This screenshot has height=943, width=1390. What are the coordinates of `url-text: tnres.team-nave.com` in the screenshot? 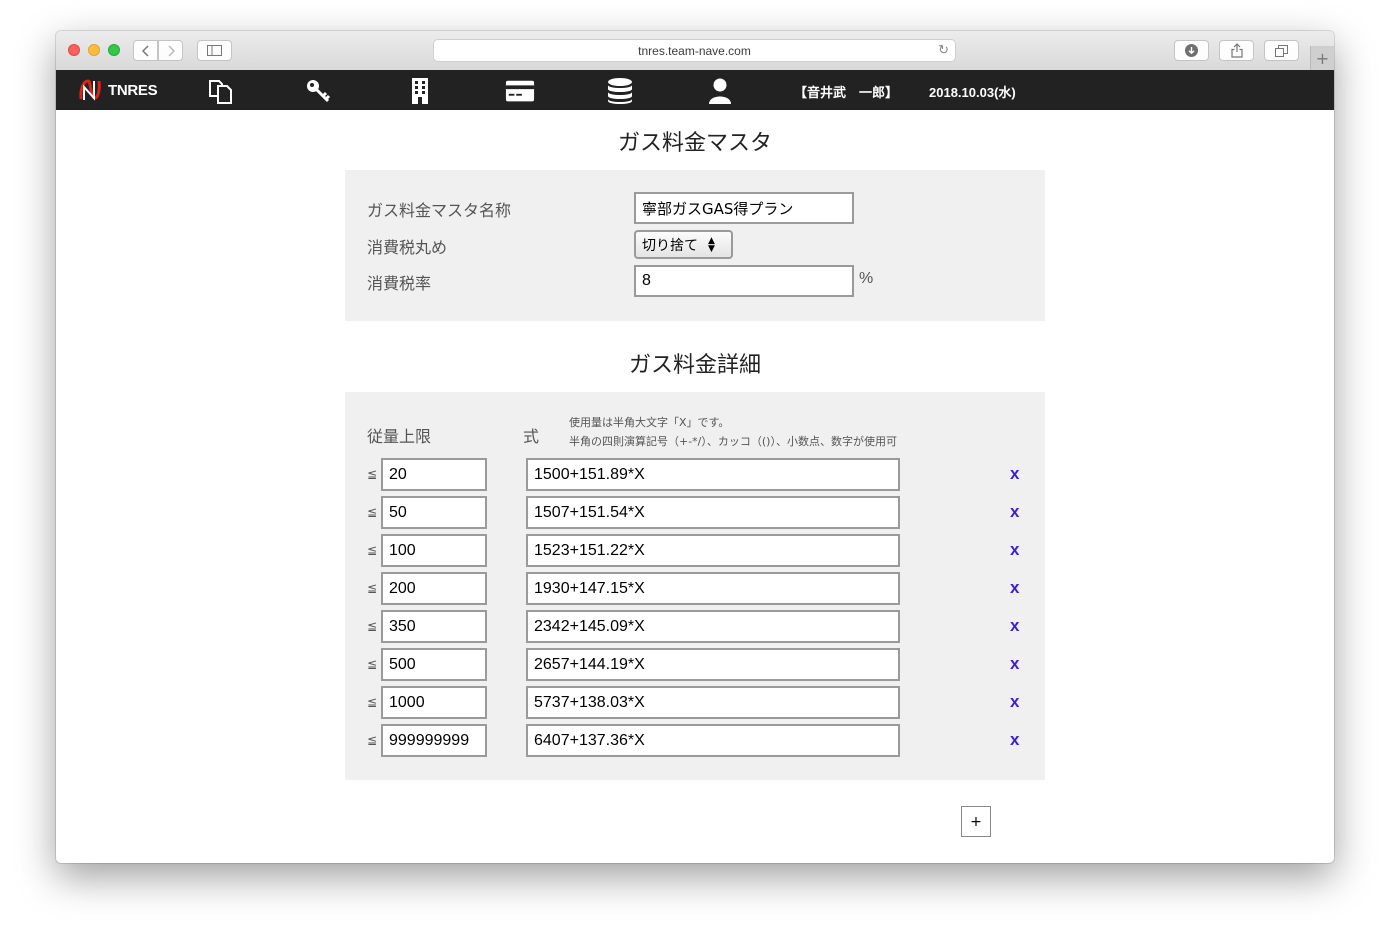 It's located at (694, 50).